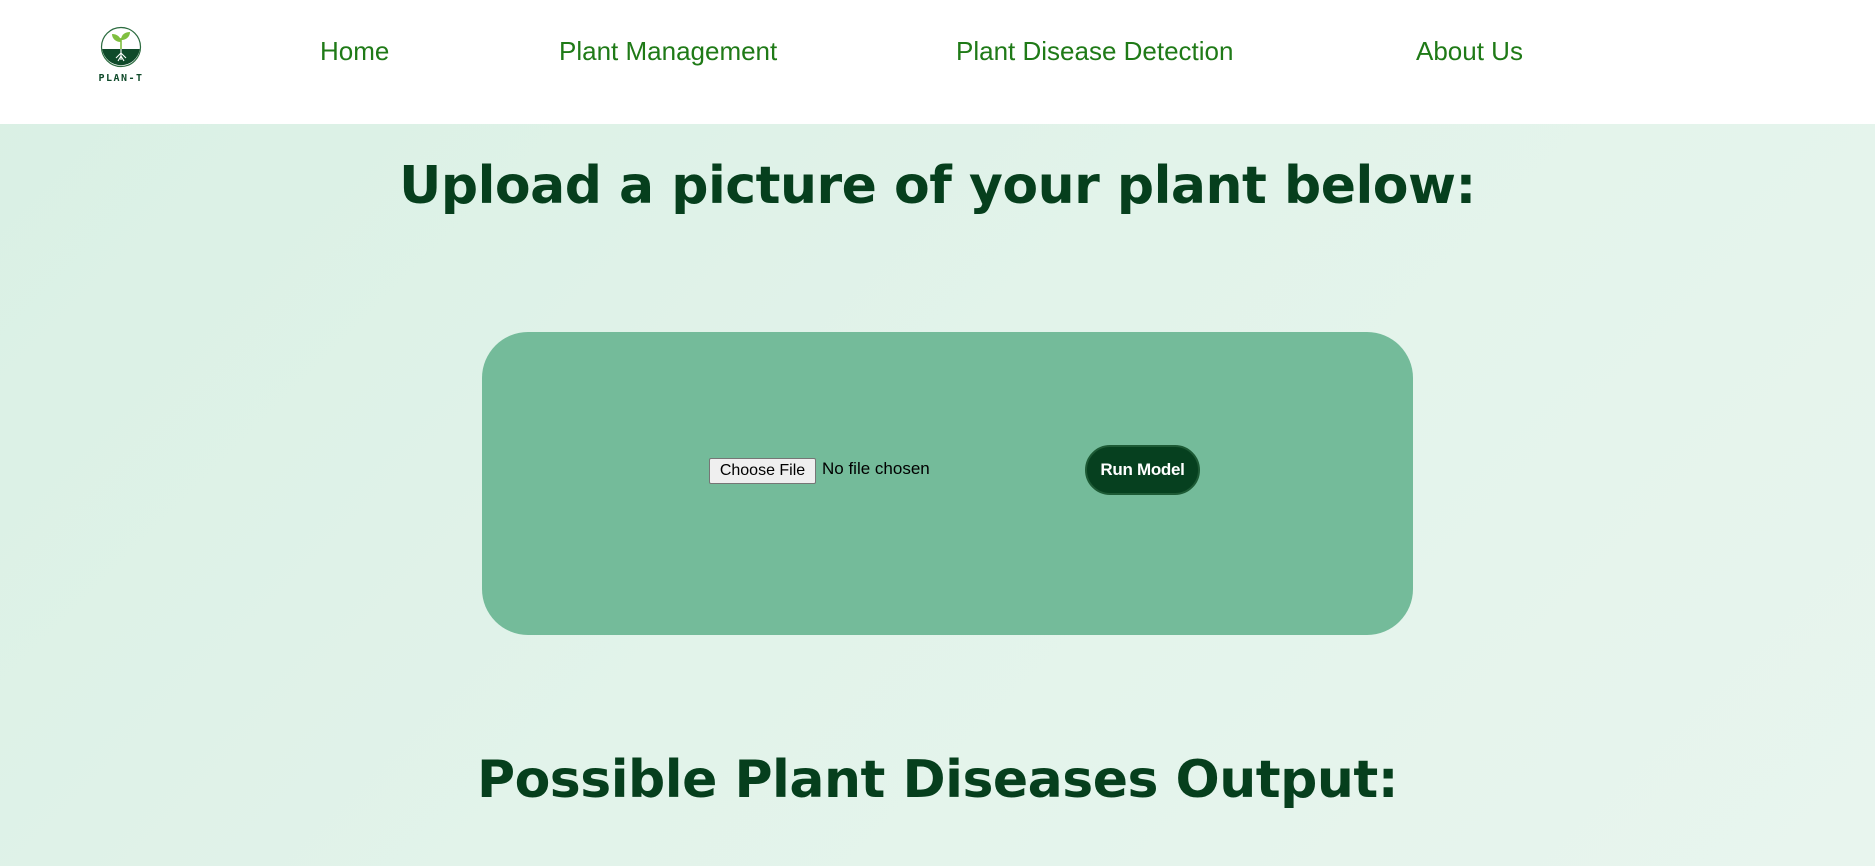  What do you see at coordinates (937, 186) in the screenshot?
I see `upload-heading: Upload a picture of your plant below:` at bounding box center [937, 186].